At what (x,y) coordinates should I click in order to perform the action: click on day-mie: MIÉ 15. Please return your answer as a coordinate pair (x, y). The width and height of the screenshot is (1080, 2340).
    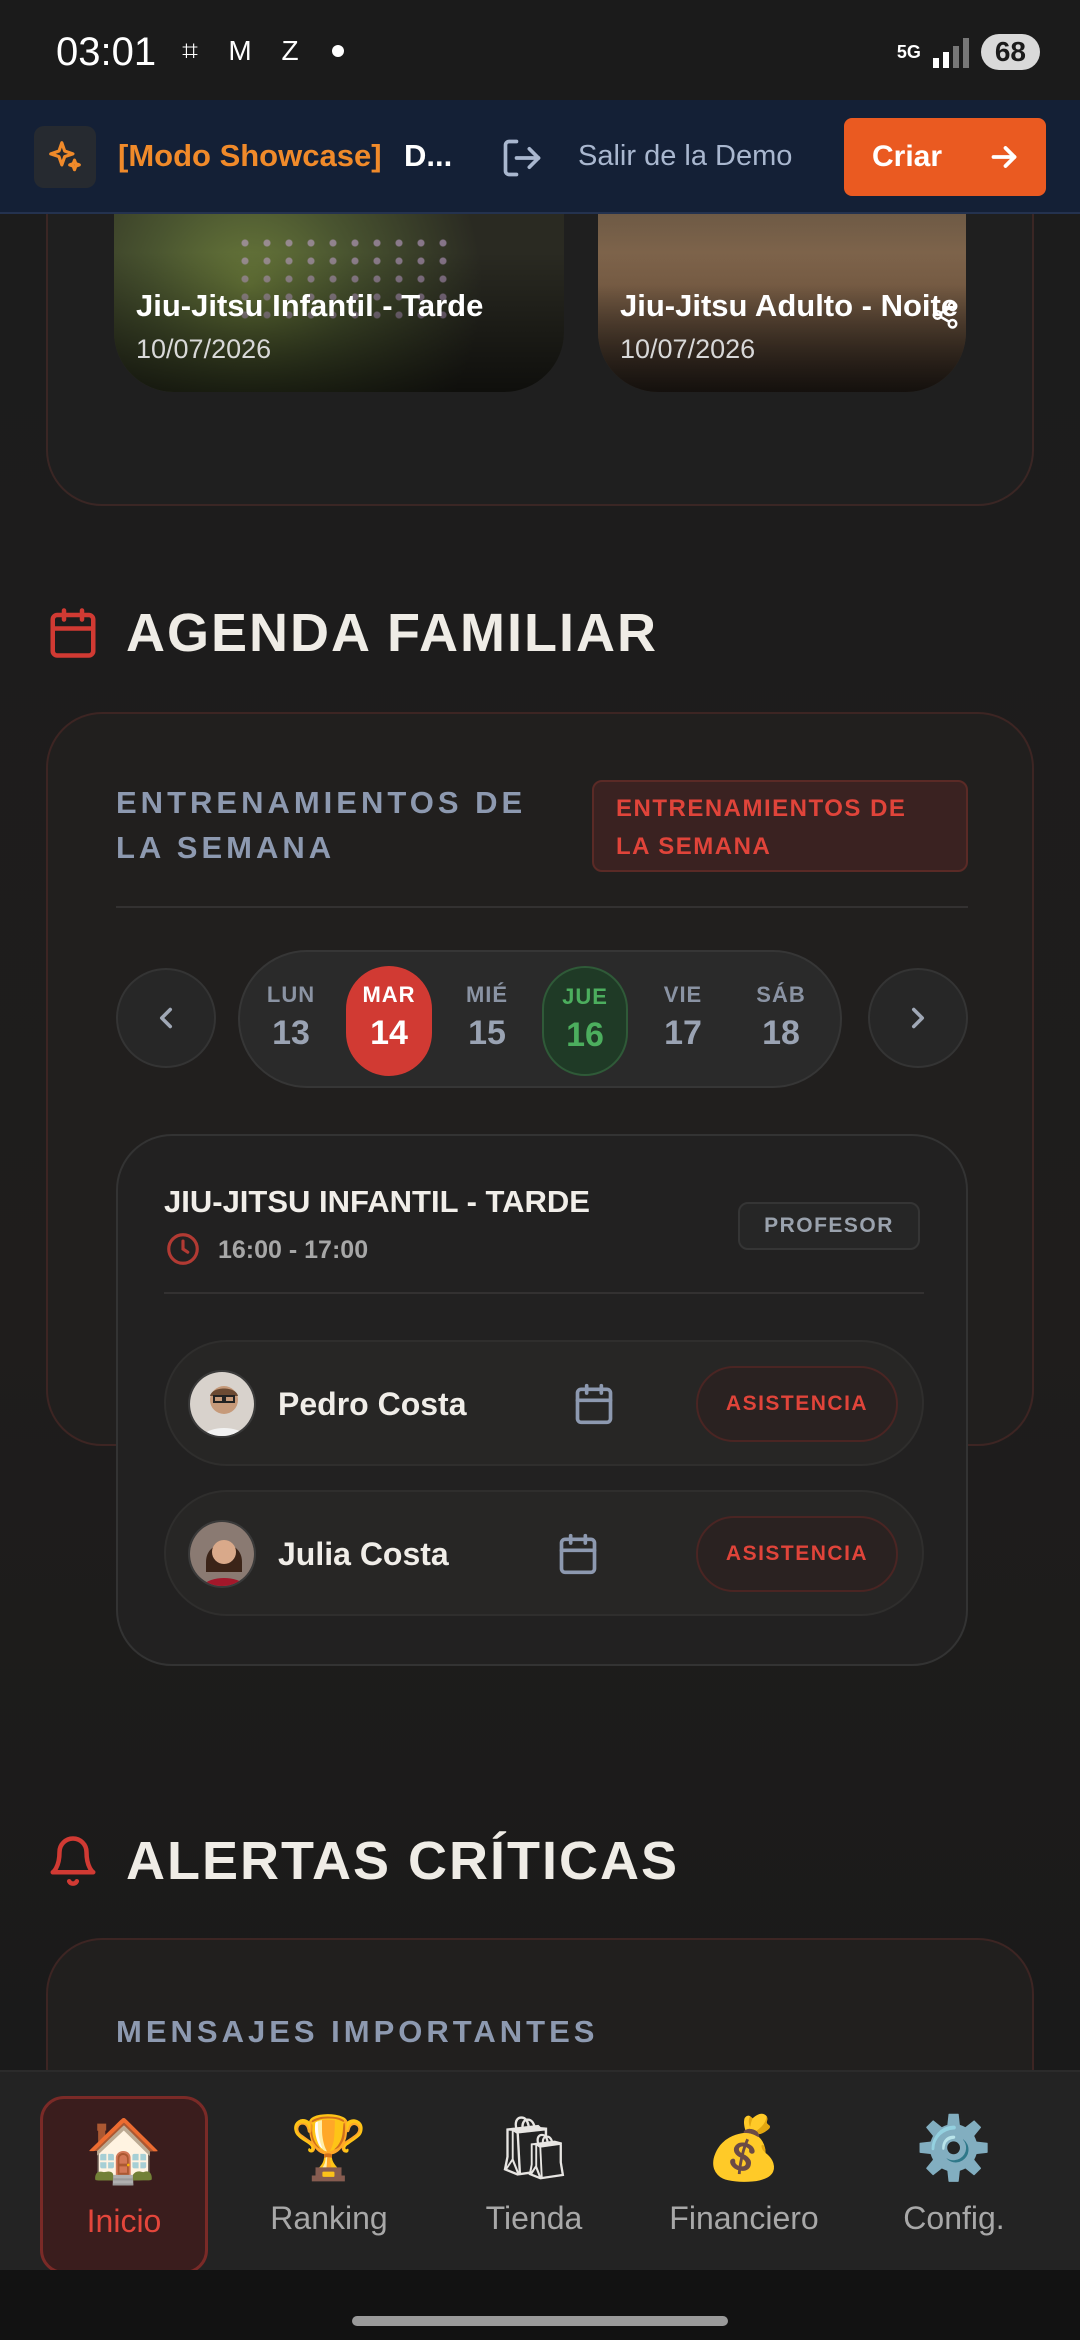
    Looking at the image, I should click on (487, 1021).